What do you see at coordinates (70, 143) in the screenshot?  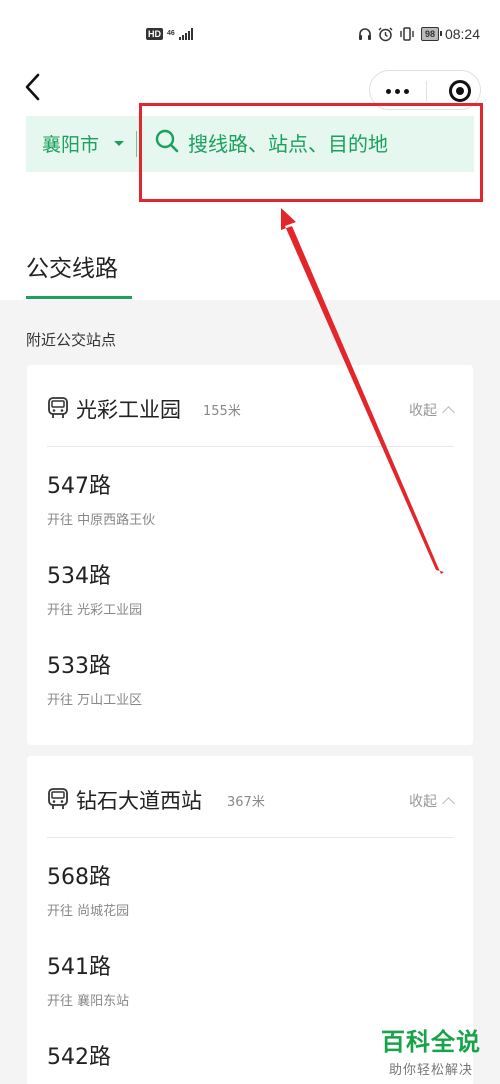 I see `city-selector: 襄阳市` at bounding box center [70, 143].